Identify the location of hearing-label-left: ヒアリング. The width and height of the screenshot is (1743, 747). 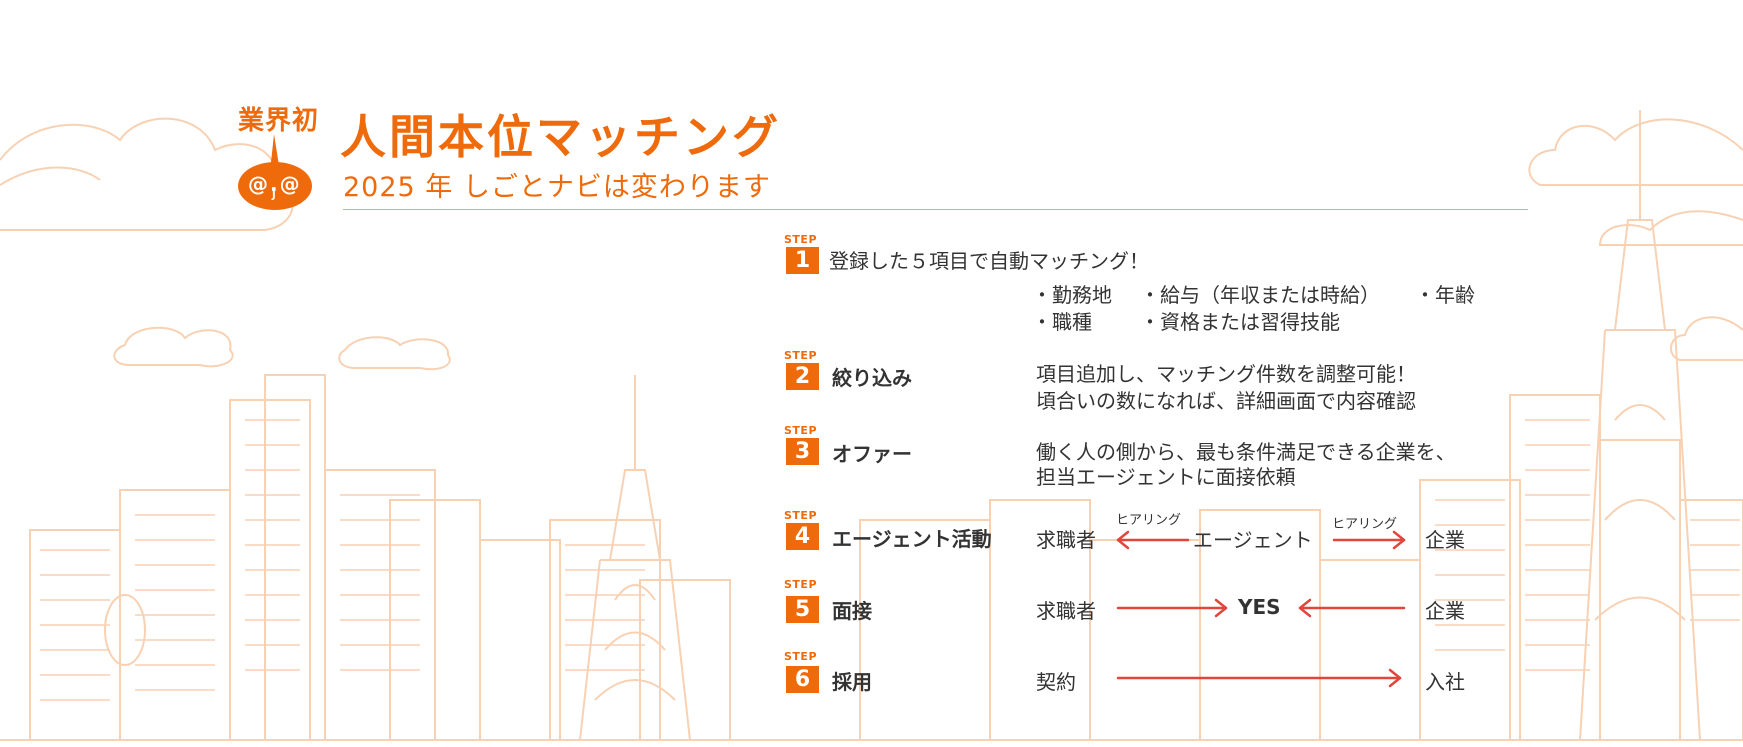
(1149, 520).